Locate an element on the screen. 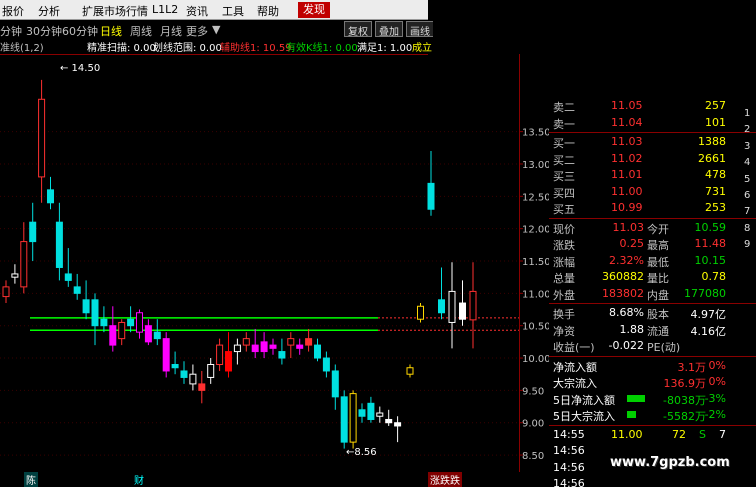 The width and height of the screenshot is (756, 487). draw-line-button: 画线 is located at coordinates (419, 29).